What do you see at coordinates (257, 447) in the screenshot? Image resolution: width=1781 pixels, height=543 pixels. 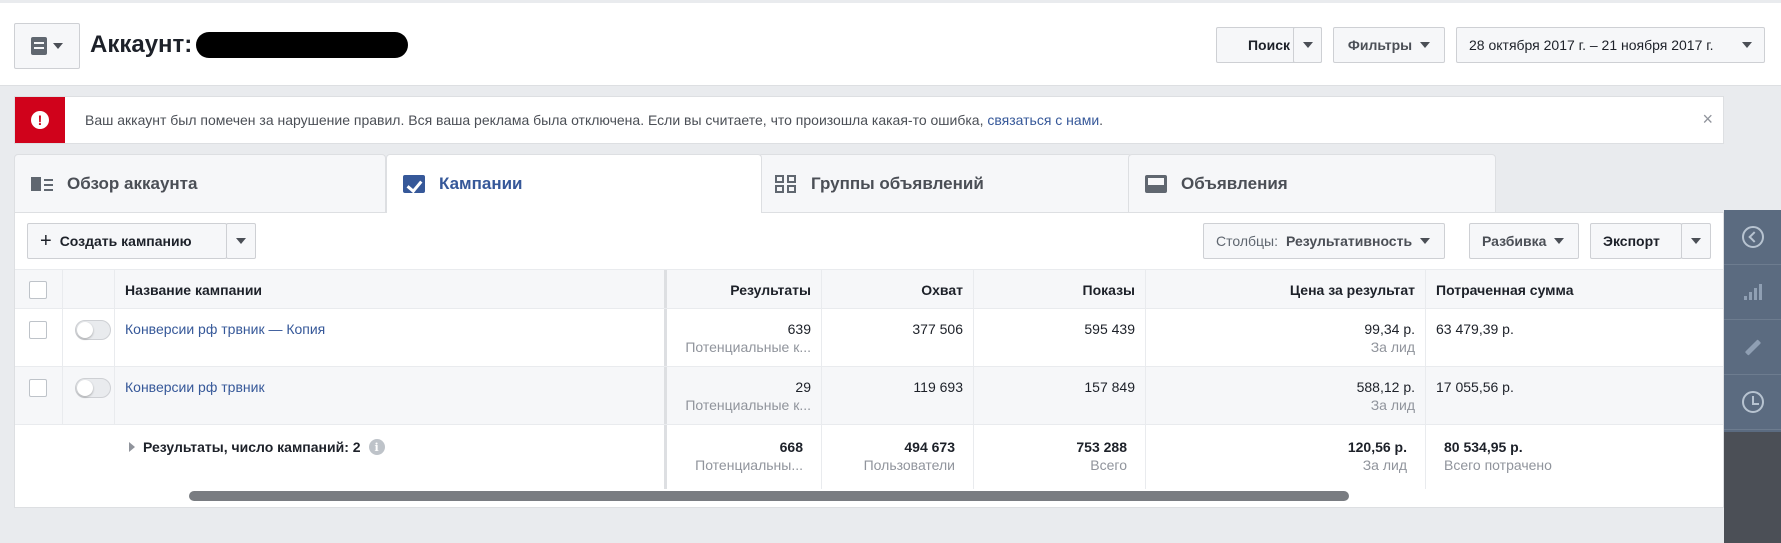 I see `totals-expander: Результаты, число кампаний: 2 i` at bounding box center [257, 447].